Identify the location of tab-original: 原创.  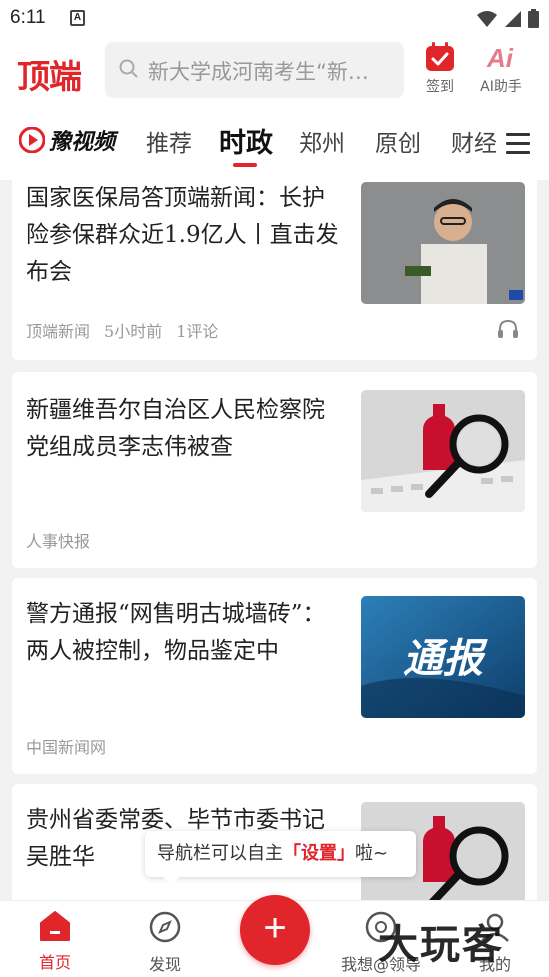
(398, 141).